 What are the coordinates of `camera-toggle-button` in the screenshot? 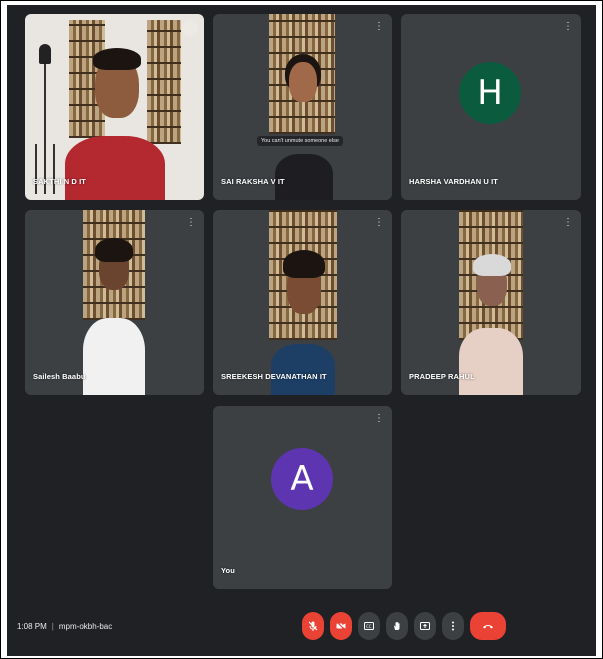 It's located at (341, 626).